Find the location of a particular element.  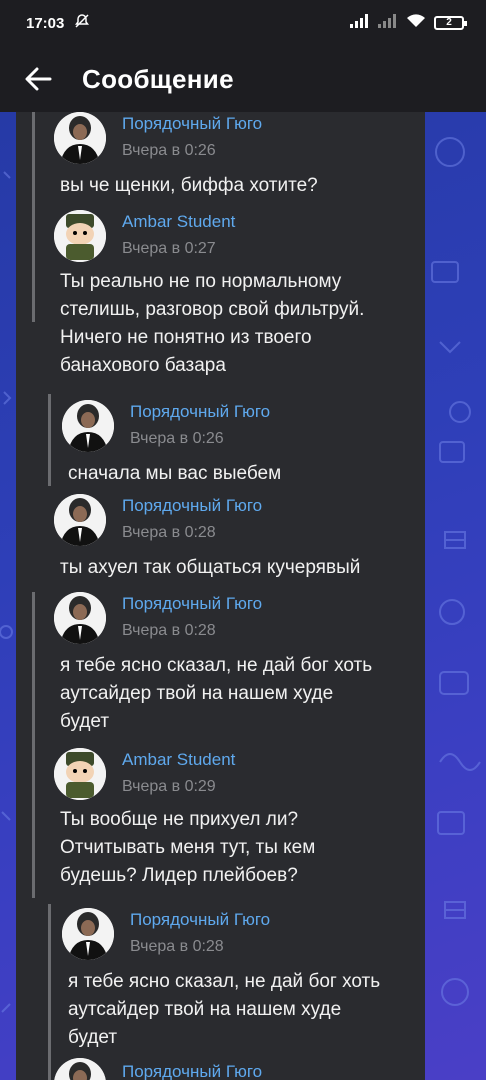

battery-icon: 2 is located at coordinates (450, 23).